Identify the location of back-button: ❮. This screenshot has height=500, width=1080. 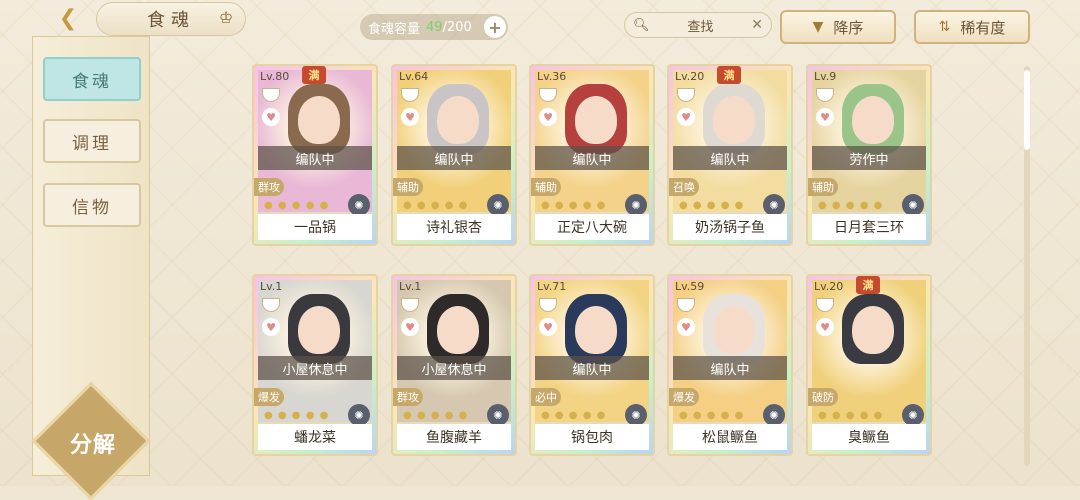
(68, 18).